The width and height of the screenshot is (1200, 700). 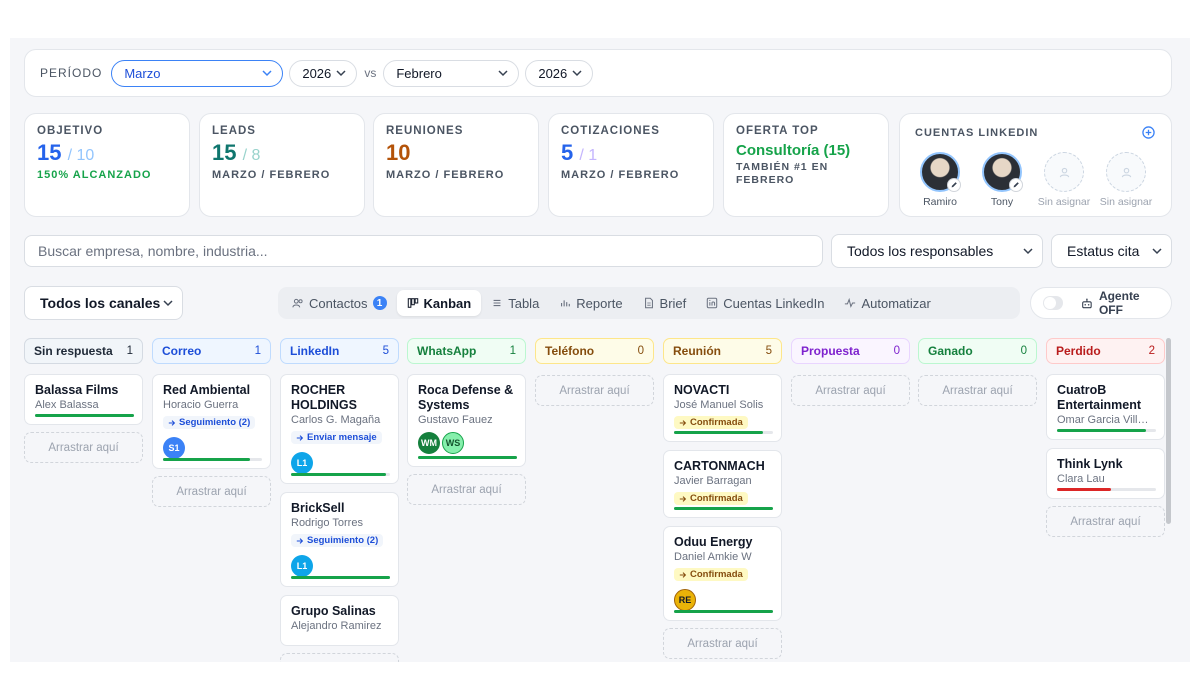 I want to click on card-title: Red Ambiental, so click(x=207, y=390).